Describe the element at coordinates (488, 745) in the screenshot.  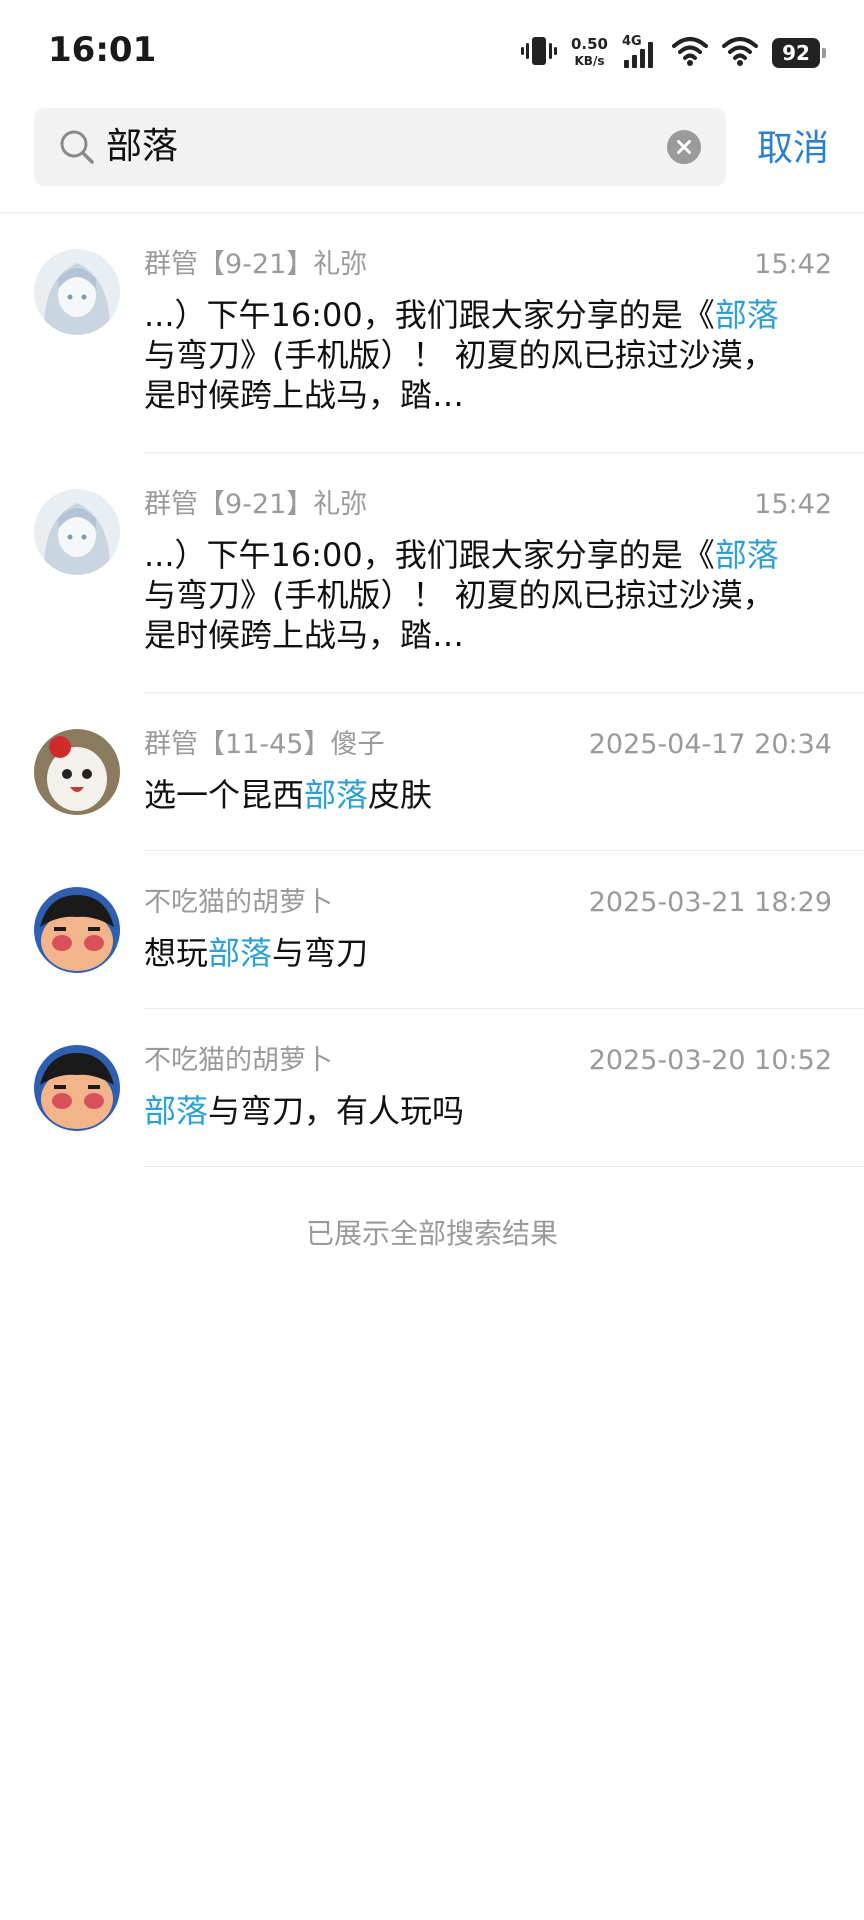
I see `result-meta: 群管【11-45】傻子 2025-04-17 20:34` at that location.